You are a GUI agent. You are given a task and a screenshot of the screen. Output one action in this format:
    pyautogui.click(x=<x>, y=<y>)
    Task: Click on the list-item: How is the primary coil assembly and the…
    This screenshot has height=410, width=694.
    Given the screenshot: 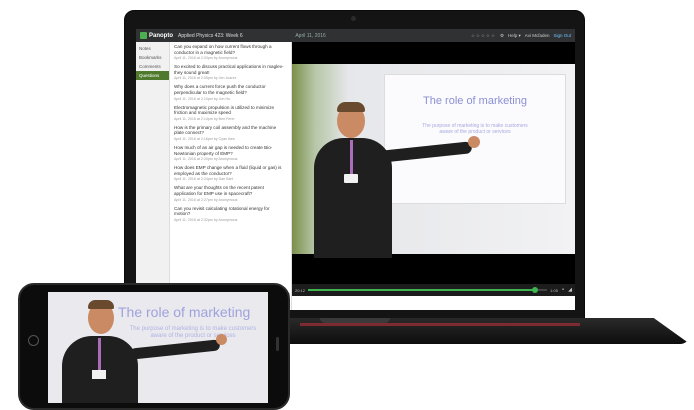 What is the action you would take?
    pyautogui.click(x=230, y=133)
    